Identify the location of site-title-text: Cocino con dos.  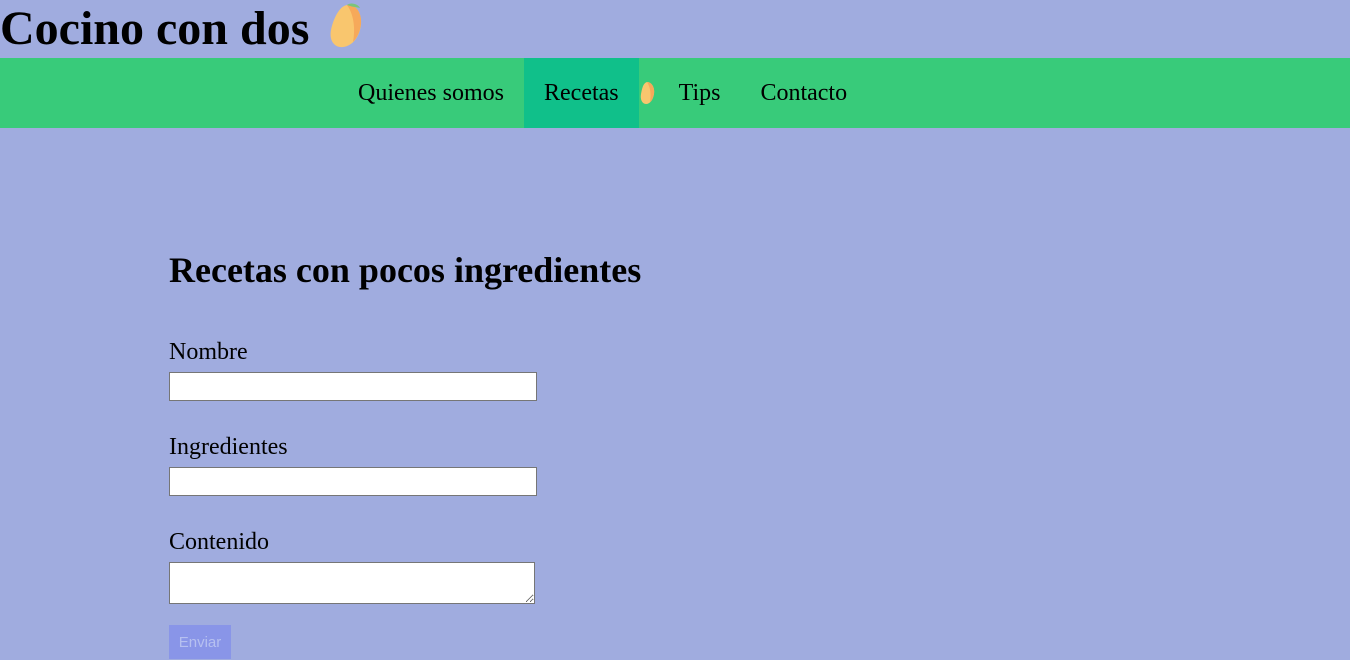
(155, 28).